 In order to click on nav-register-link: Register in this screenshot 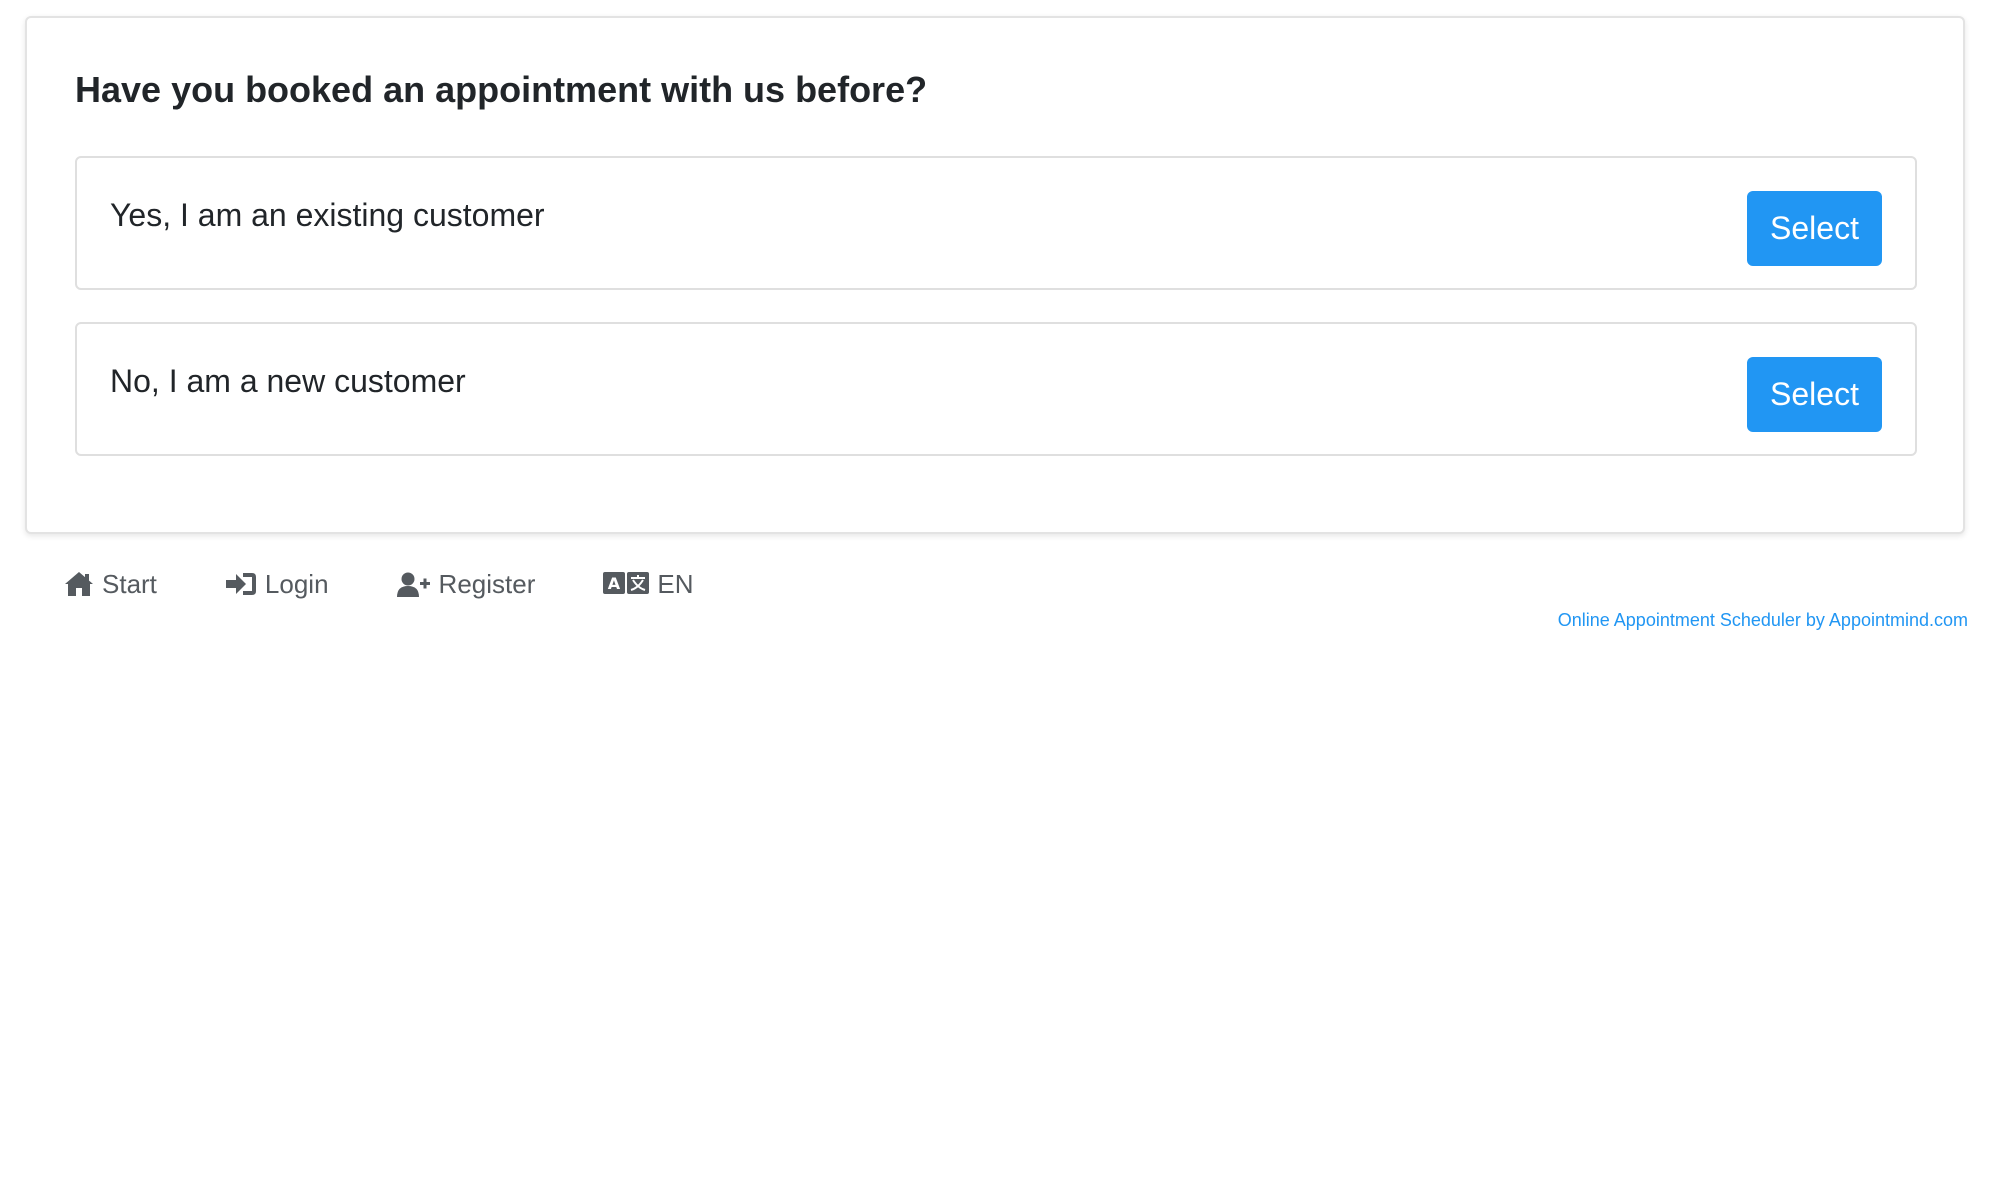, I will do `click(466, 584)`.